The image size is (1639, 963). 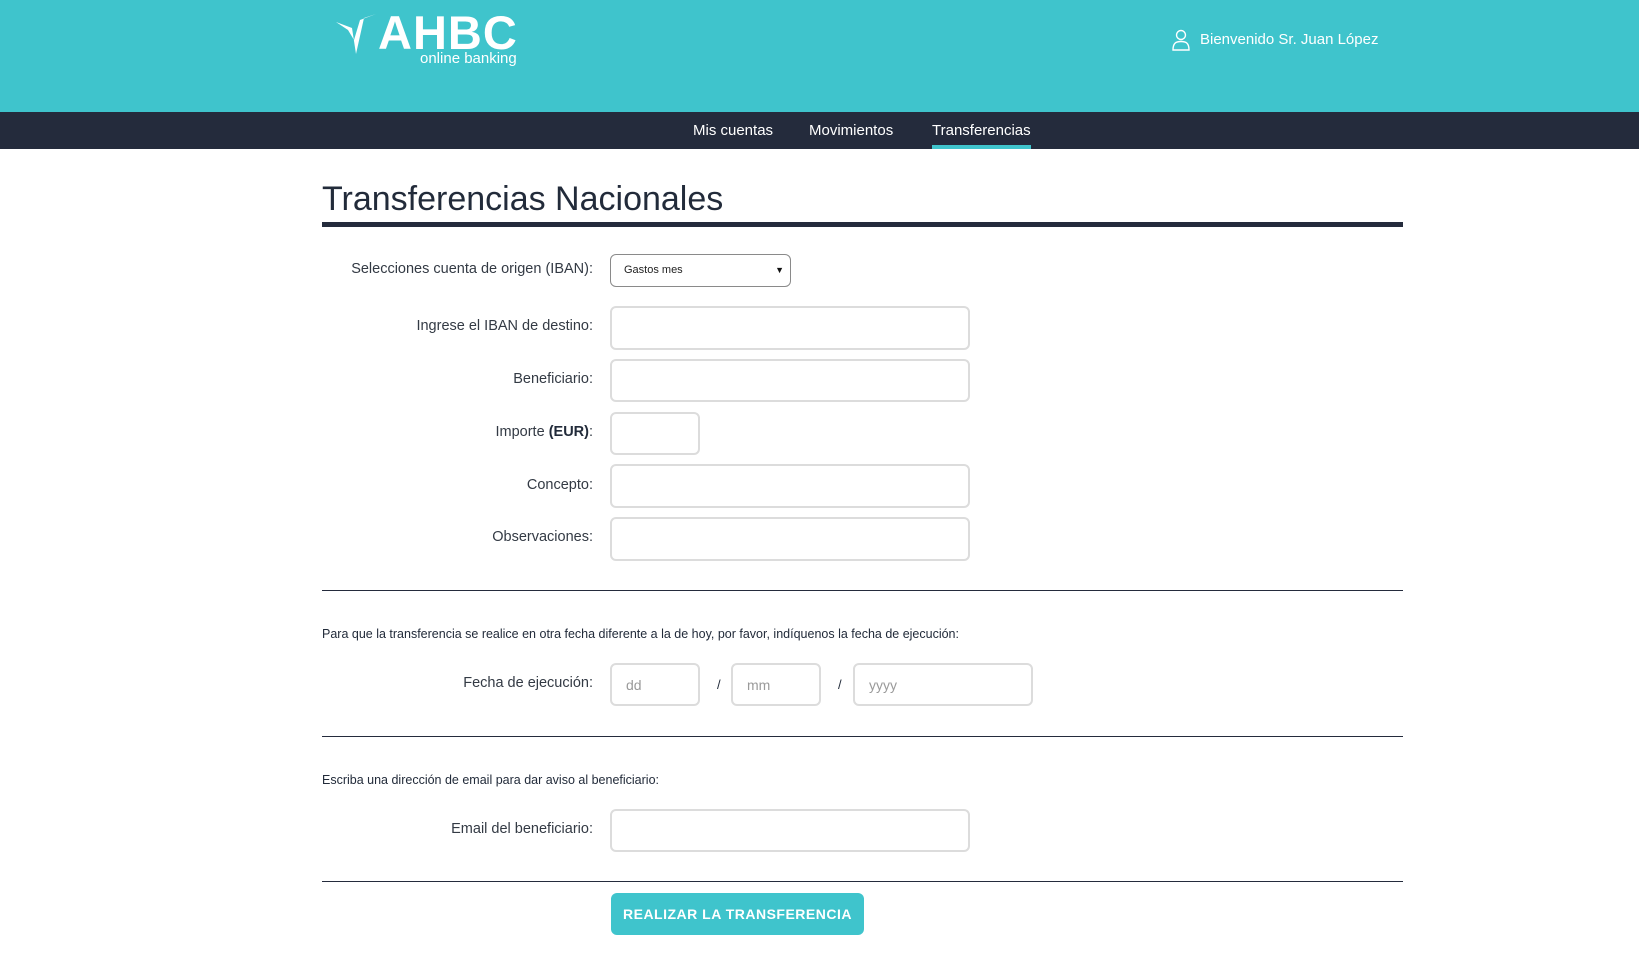 I want to click on nav-transferencias: Transferencias, so click(x=981, y=130).